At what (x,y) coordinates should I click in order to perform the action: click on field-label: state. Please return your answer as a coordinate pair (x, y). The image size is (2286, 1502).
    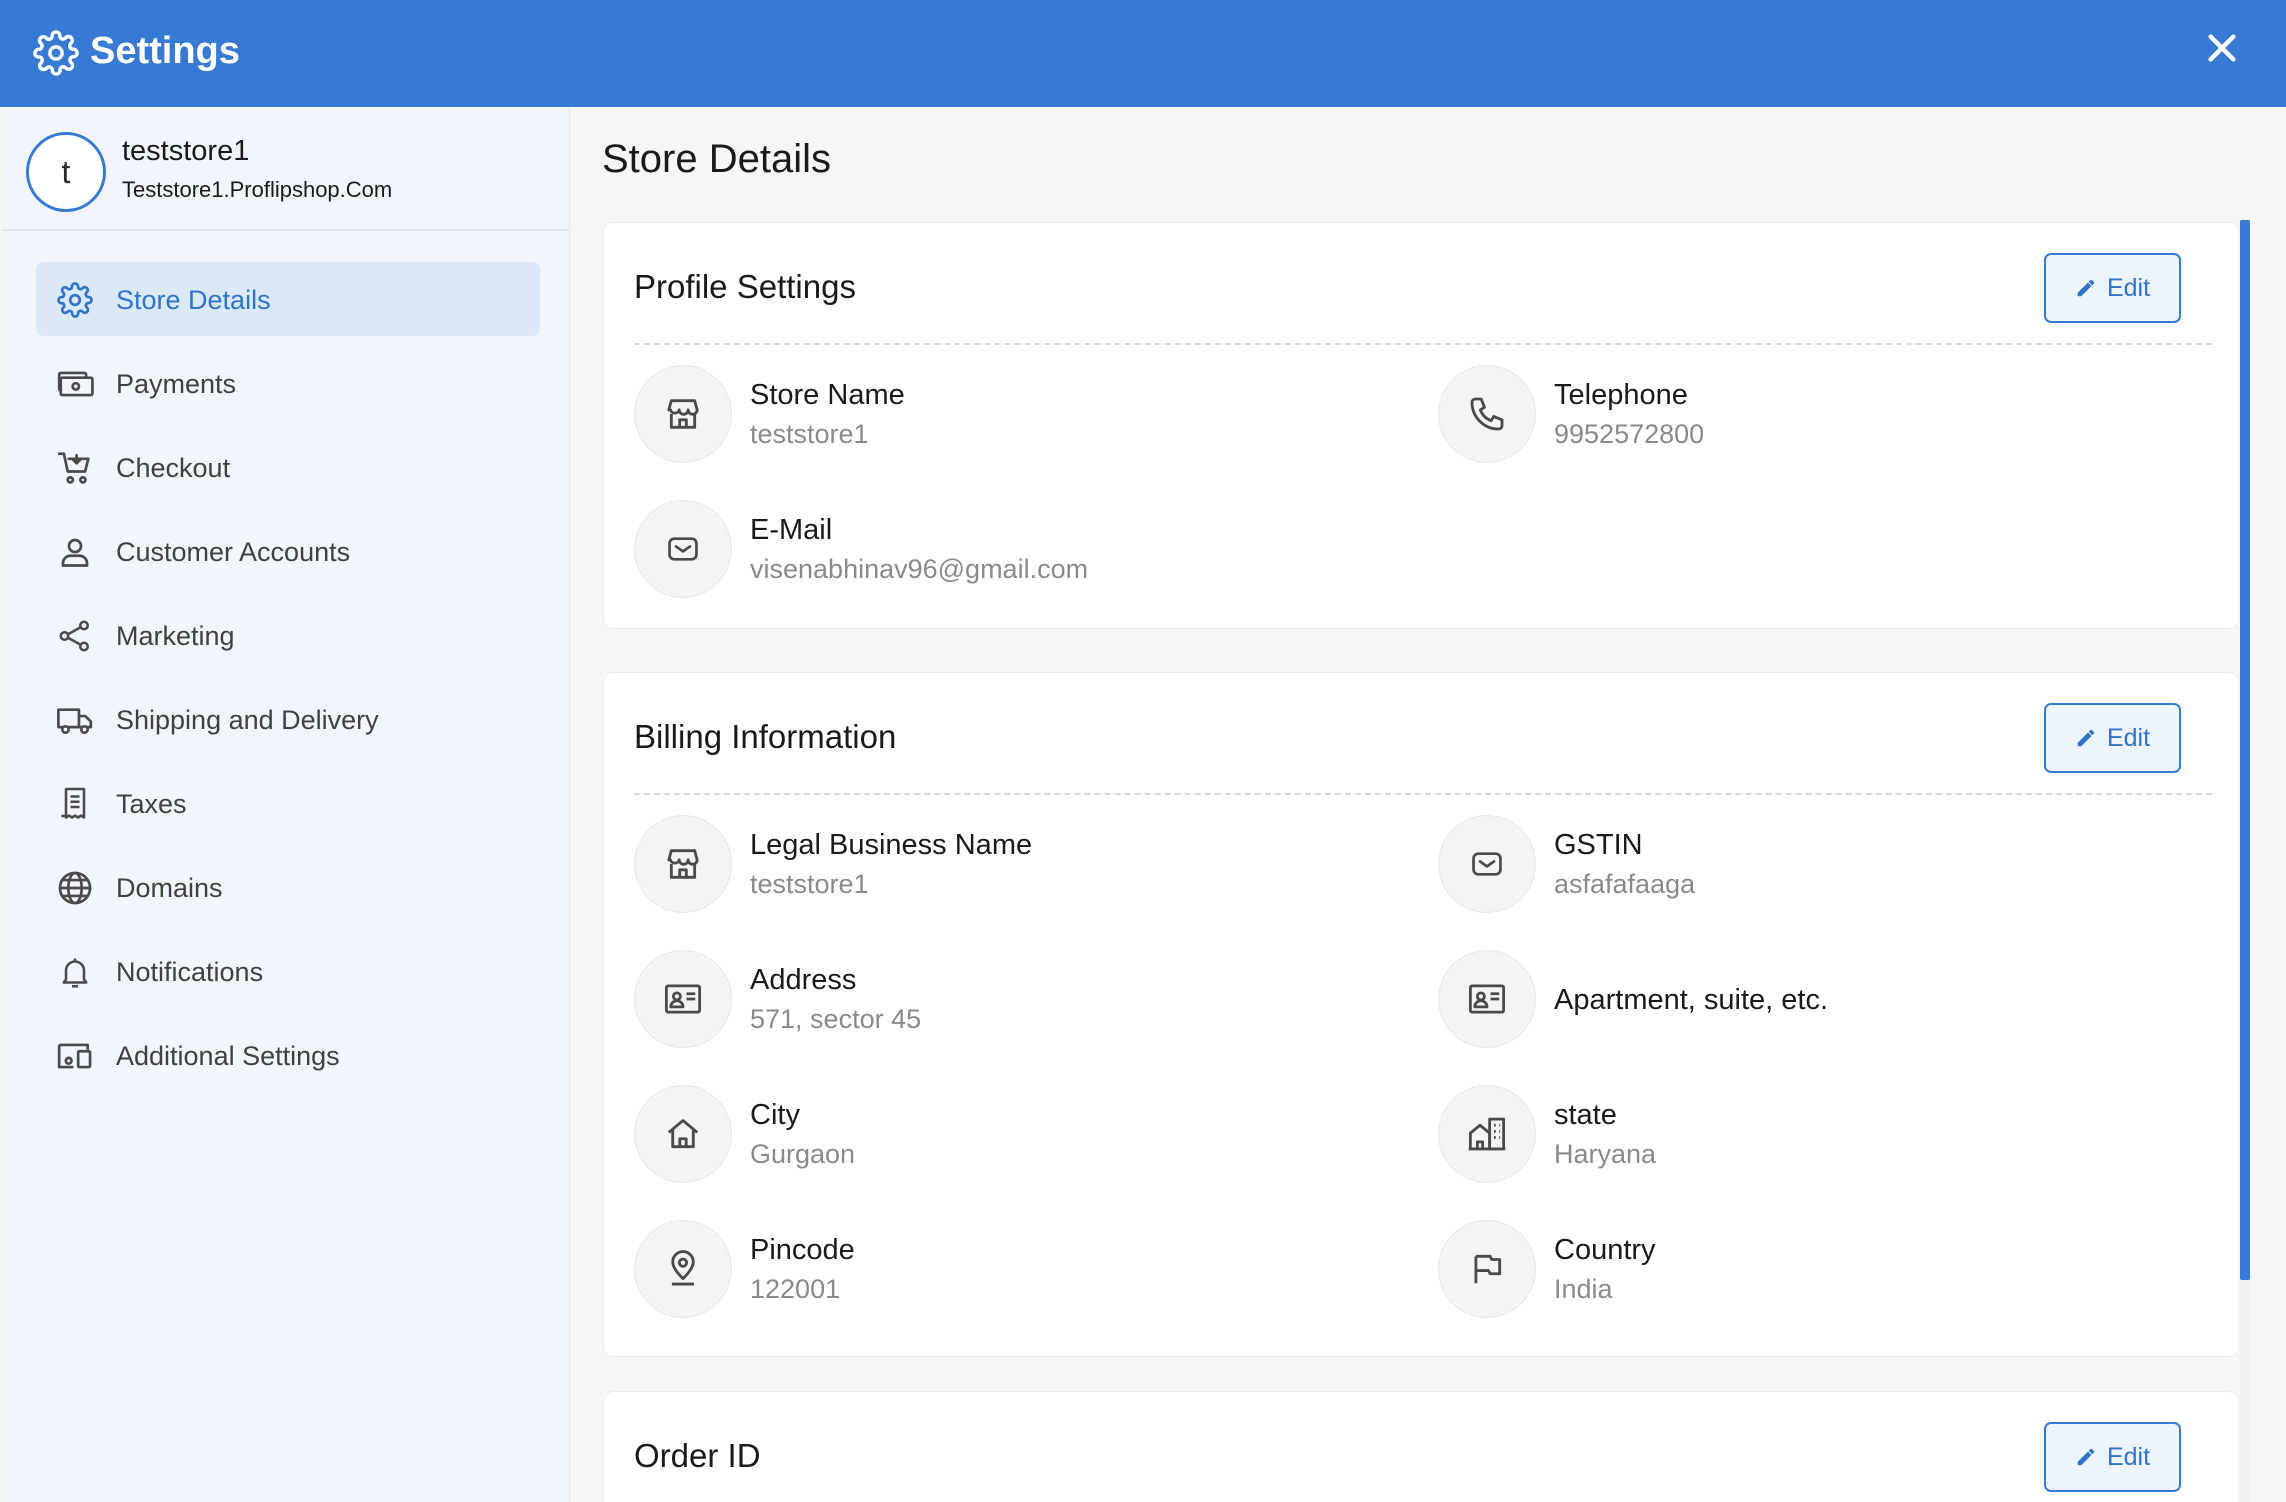
    Looking at the image, I should click on (1585, 1115).